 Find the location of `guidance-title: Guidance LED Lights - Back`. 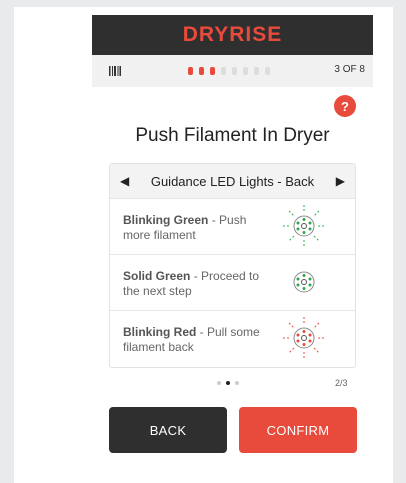

guidance-title: Guidance LED Lights - Back is located at coordinates (232, 181).